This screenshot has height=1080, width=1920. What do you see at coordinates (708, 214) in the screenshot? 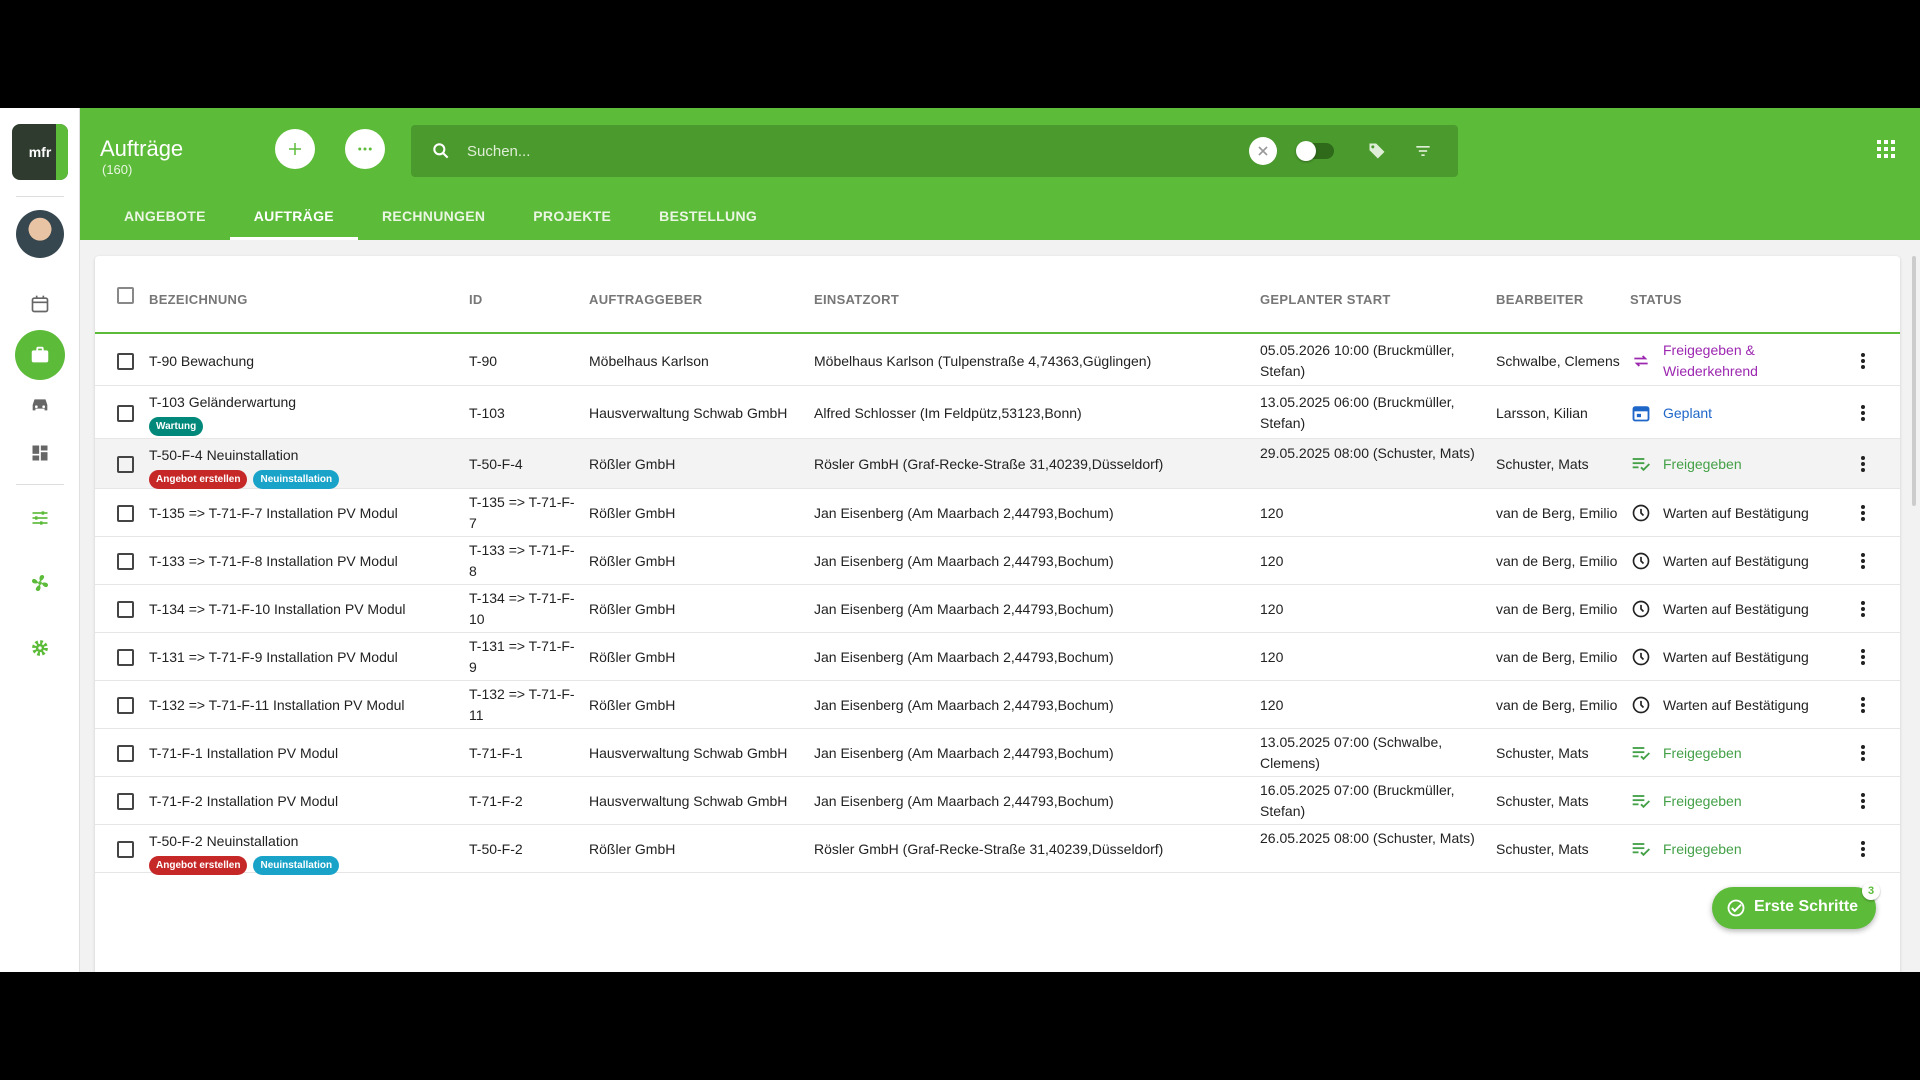
I see `tab-bestellung: BESTELLUNG` at bounding box center [708, 214].